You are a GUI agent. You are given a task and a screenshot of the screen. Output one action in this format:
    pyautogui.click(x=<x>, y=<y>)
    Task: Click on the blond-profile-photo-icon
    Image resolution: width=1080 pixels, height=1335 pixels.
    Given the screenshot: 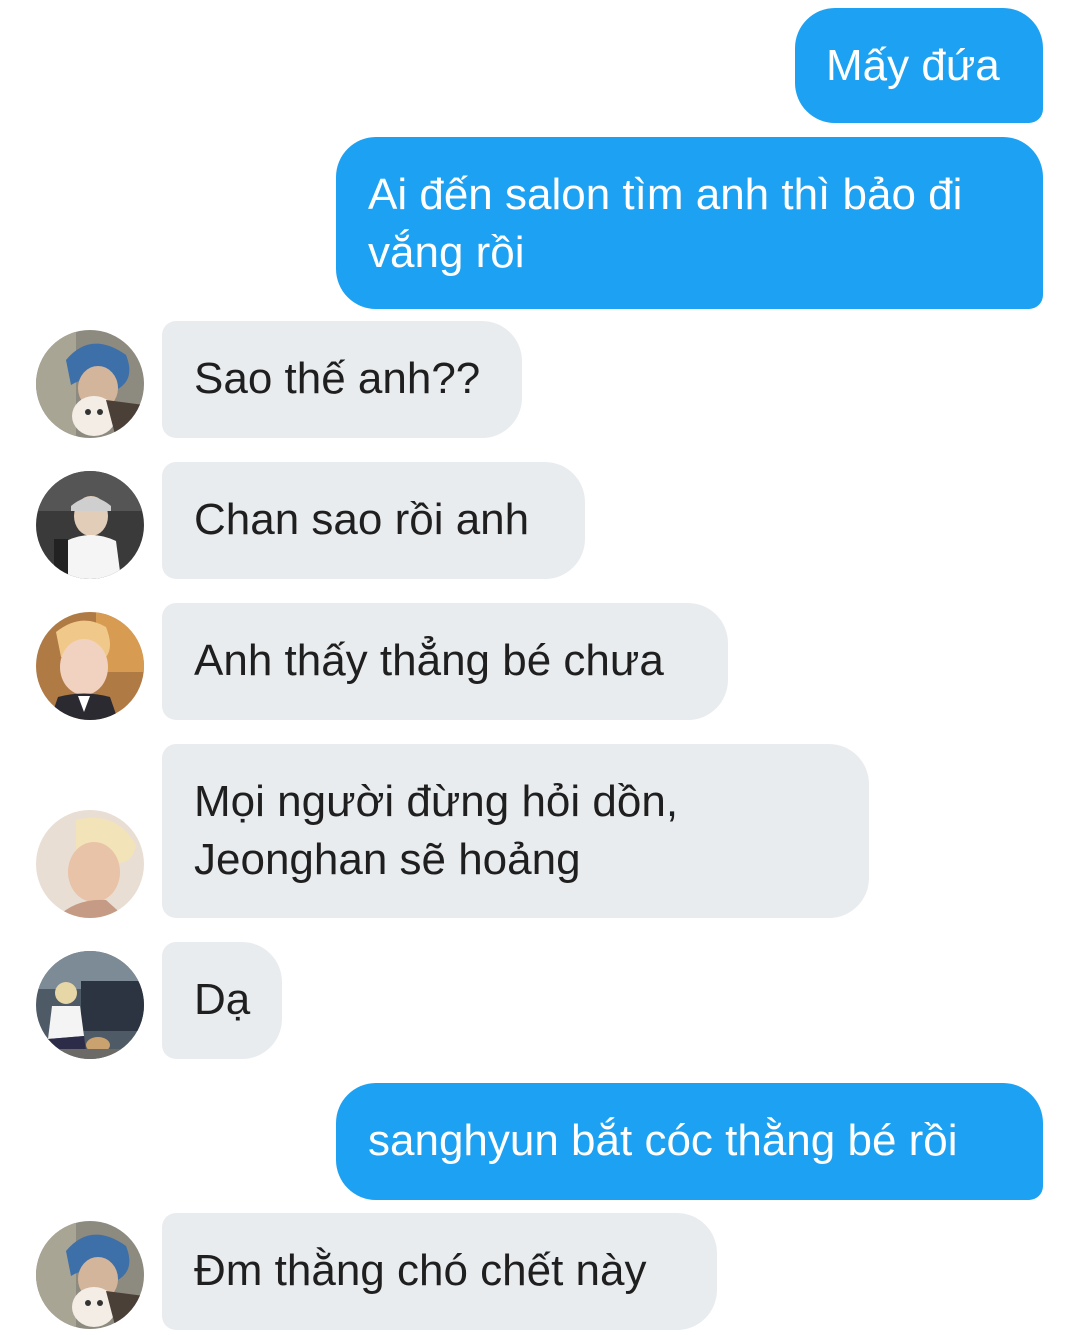 What is the action you would take?
    pyautogui.click(x=90, y=864)
    